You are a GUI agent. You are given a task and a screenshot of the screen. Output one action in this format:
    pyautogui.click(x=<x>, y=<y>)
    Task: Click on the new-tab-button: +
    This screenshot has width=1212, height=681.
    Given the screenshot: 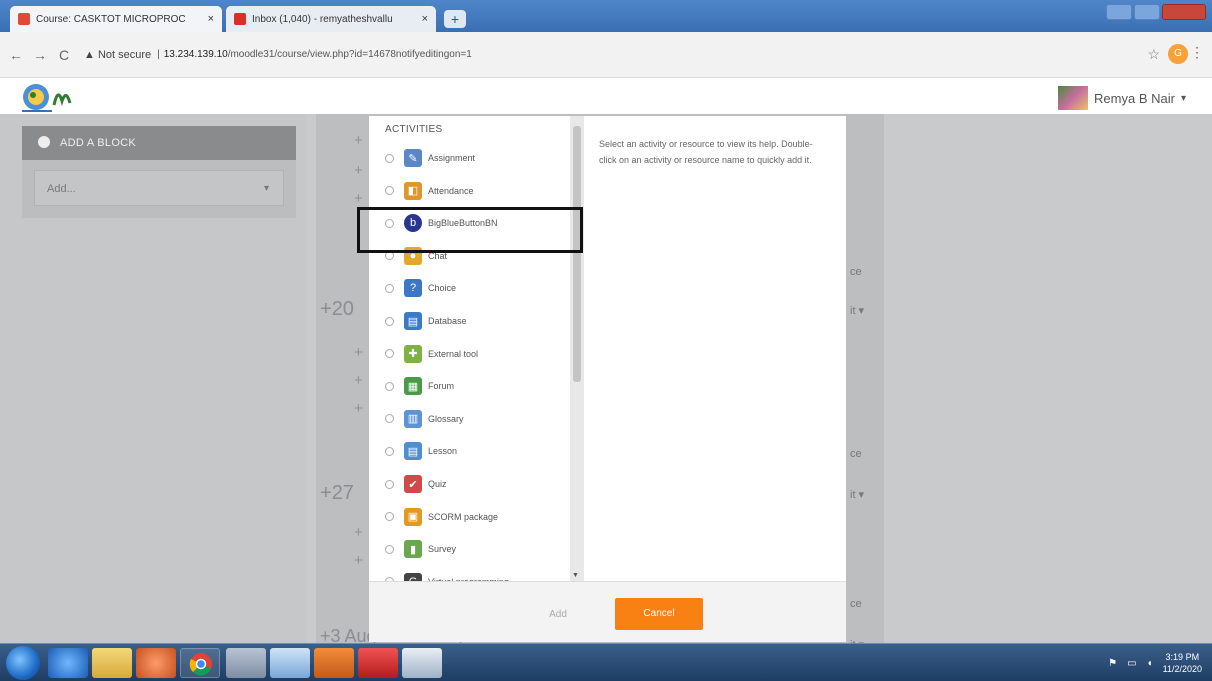 What is the action you would take?
    pyautogui.click(x=455, y=19)
    